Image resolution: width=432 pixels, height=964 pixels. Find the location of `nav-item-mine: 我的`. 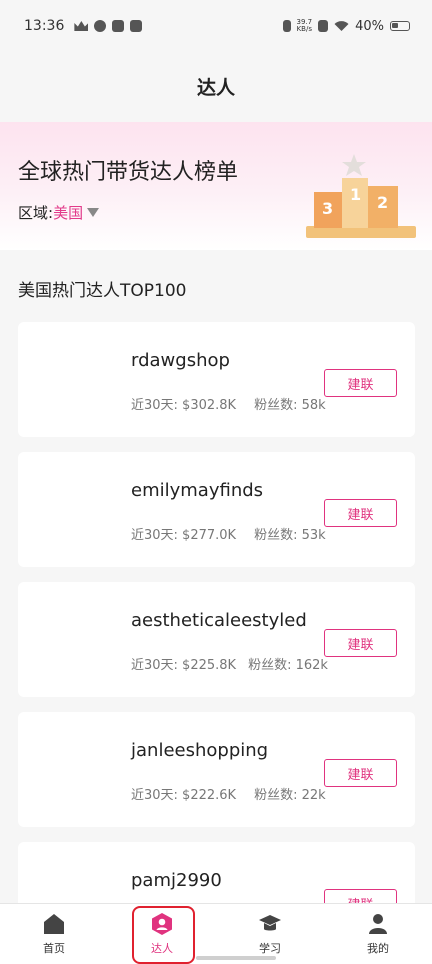

nav-item-mine: 我的 is located at coordinates (378, 934).